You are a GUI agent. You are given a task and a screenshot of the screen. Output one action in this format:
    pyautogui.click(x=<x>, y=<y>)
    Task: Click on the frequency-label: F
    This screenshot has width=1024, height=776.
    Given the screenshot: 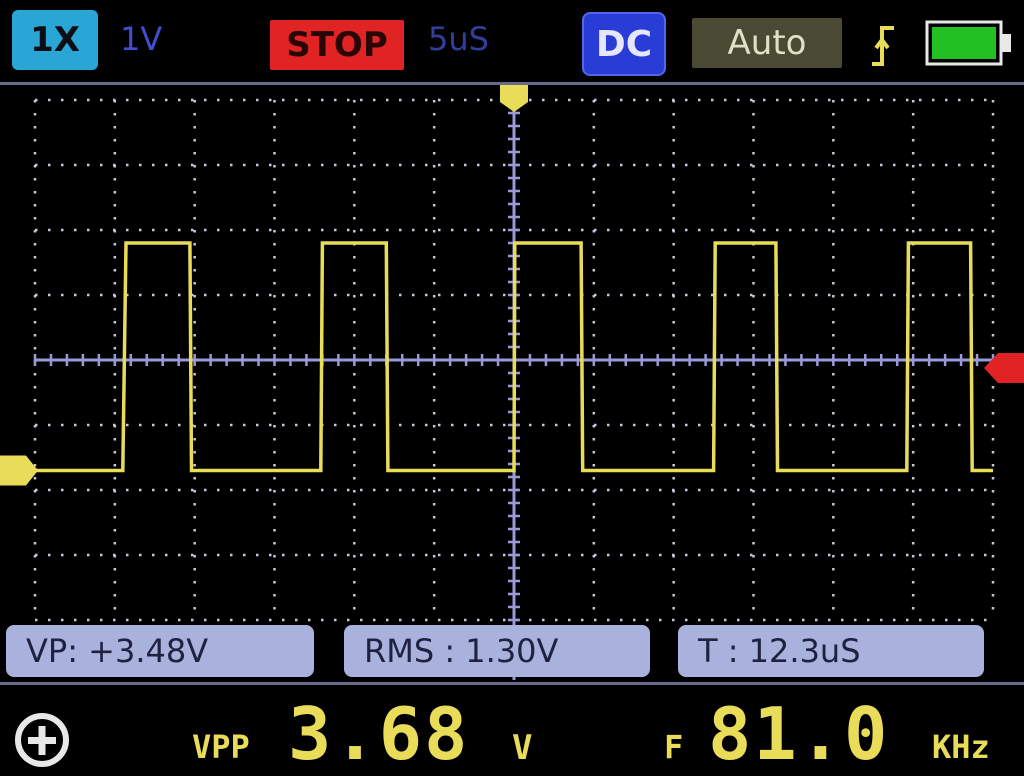 What is the action you would take?
    pyautogui.click(x=674, y=747)
    